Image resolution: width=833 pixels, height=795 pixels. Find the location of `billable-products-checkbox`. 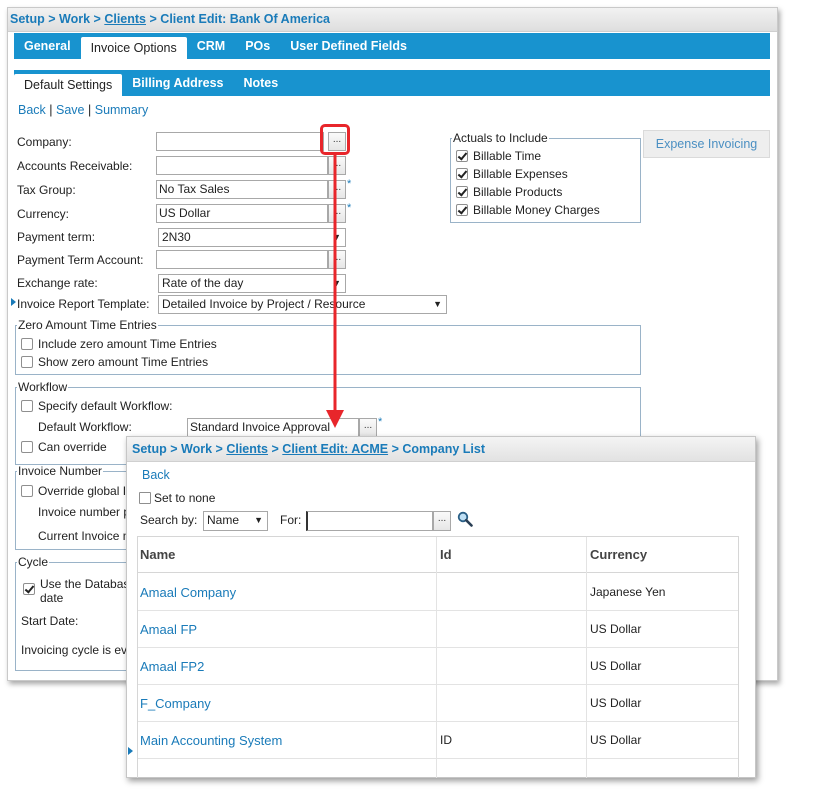

billable-products-checkbox is located at coordinates (462, 192).